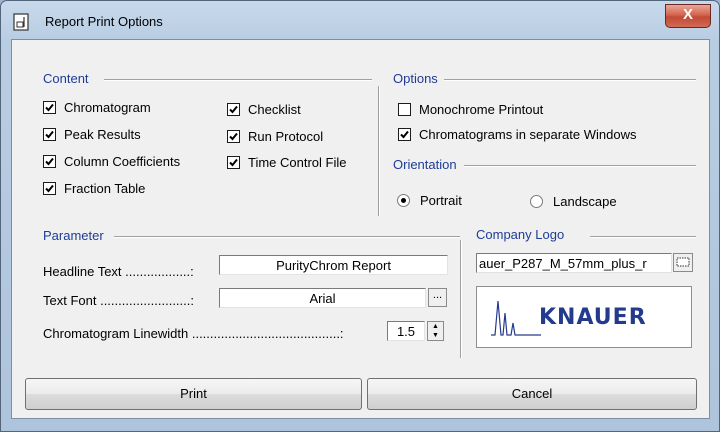  I want to click on checkbox-label: Time Control File, so click(297, 162).